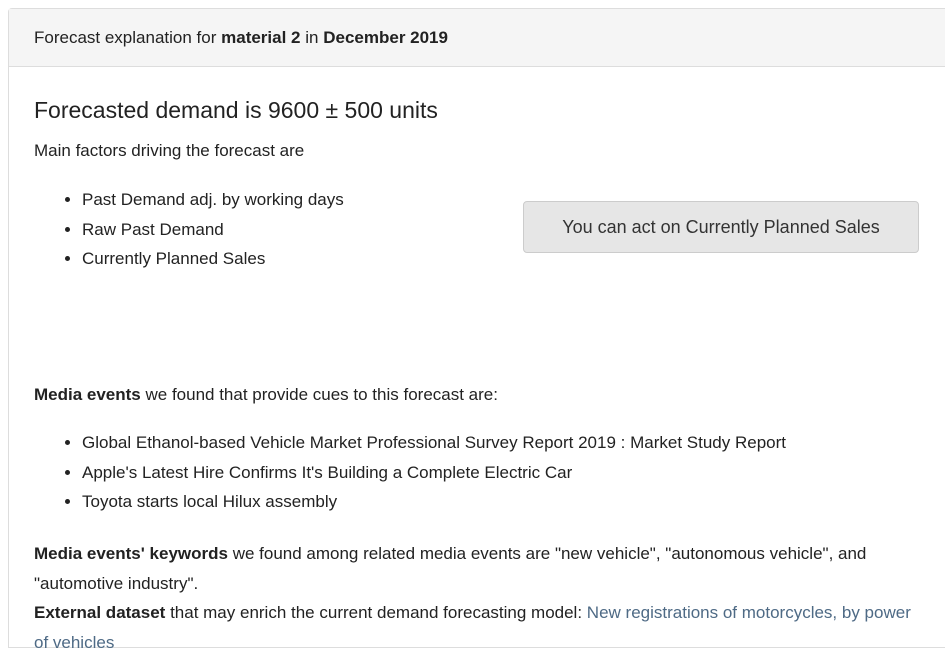  I want to click on external-dataset-label: External dataset, so click(100, 612).